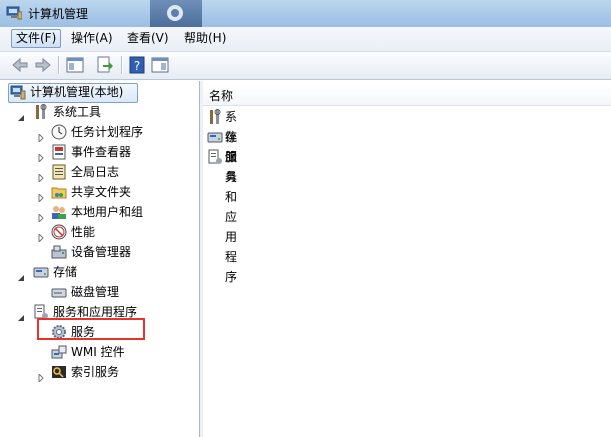  What do you see at coordinates (95, 292) in the screenshot?
I see `tree-label: 磁盘管理` at bounding box center [95, 292].